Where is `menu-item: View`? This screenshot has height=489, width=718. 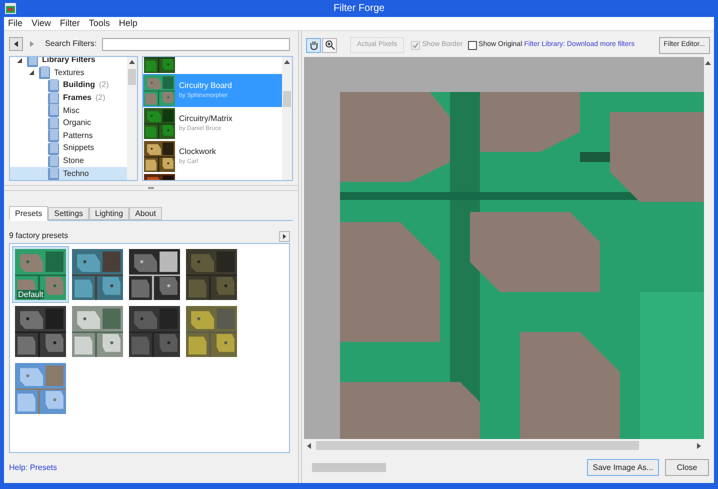
menu-item: View is located at coordinates (41, 23).